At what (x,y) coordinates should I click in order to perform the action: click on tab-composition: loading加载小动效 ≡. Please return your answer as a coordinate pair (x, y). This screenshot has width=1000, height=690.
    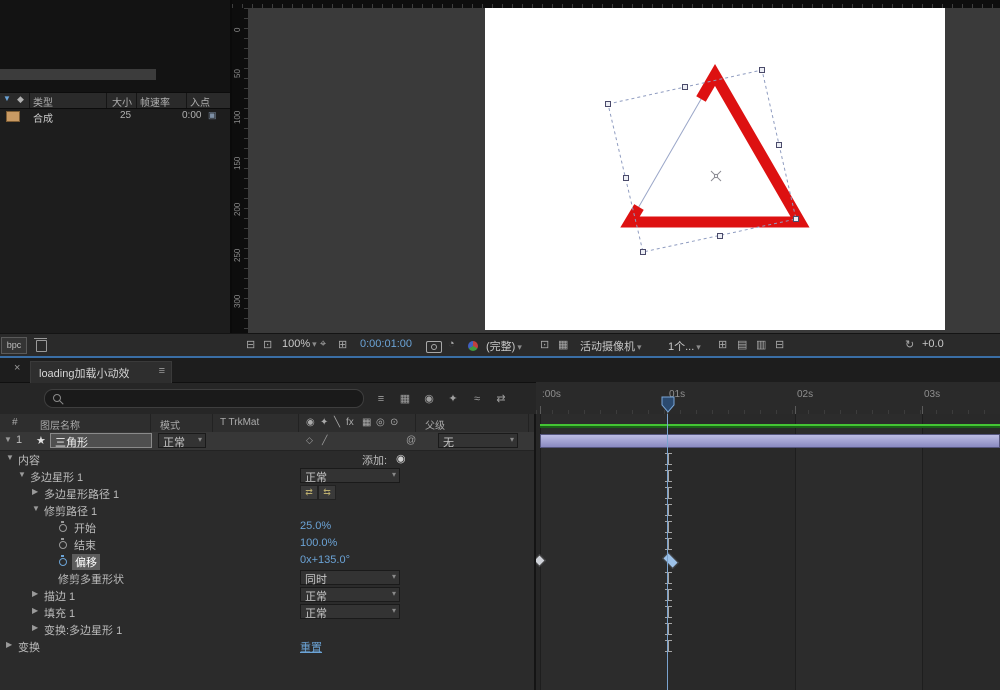
    Looking at the image, I should click on (101, 372).